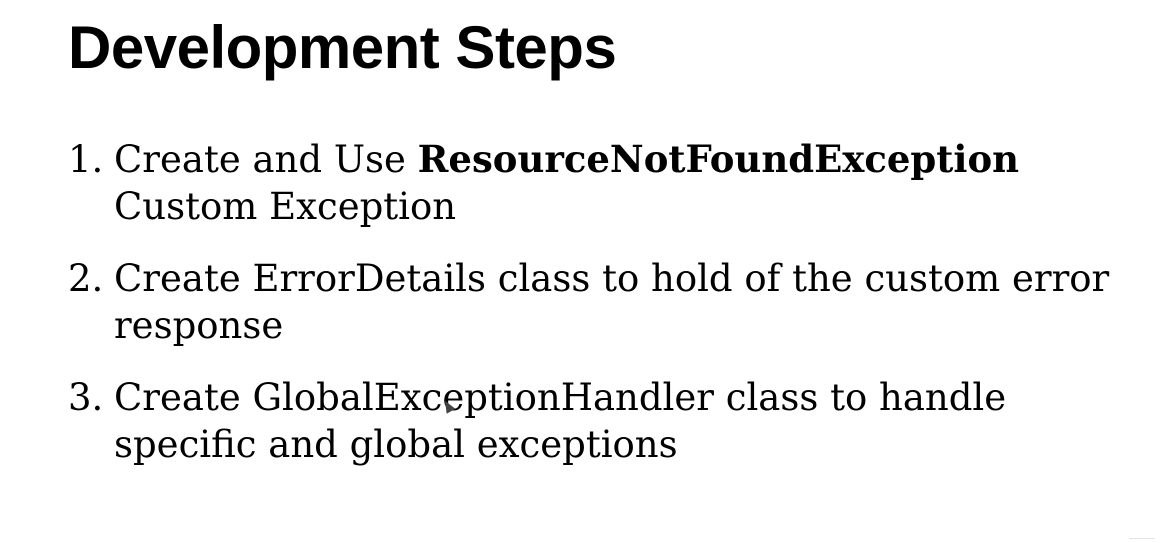  I want to click on step-text-continued: Custom Exception, so click(285, 206).